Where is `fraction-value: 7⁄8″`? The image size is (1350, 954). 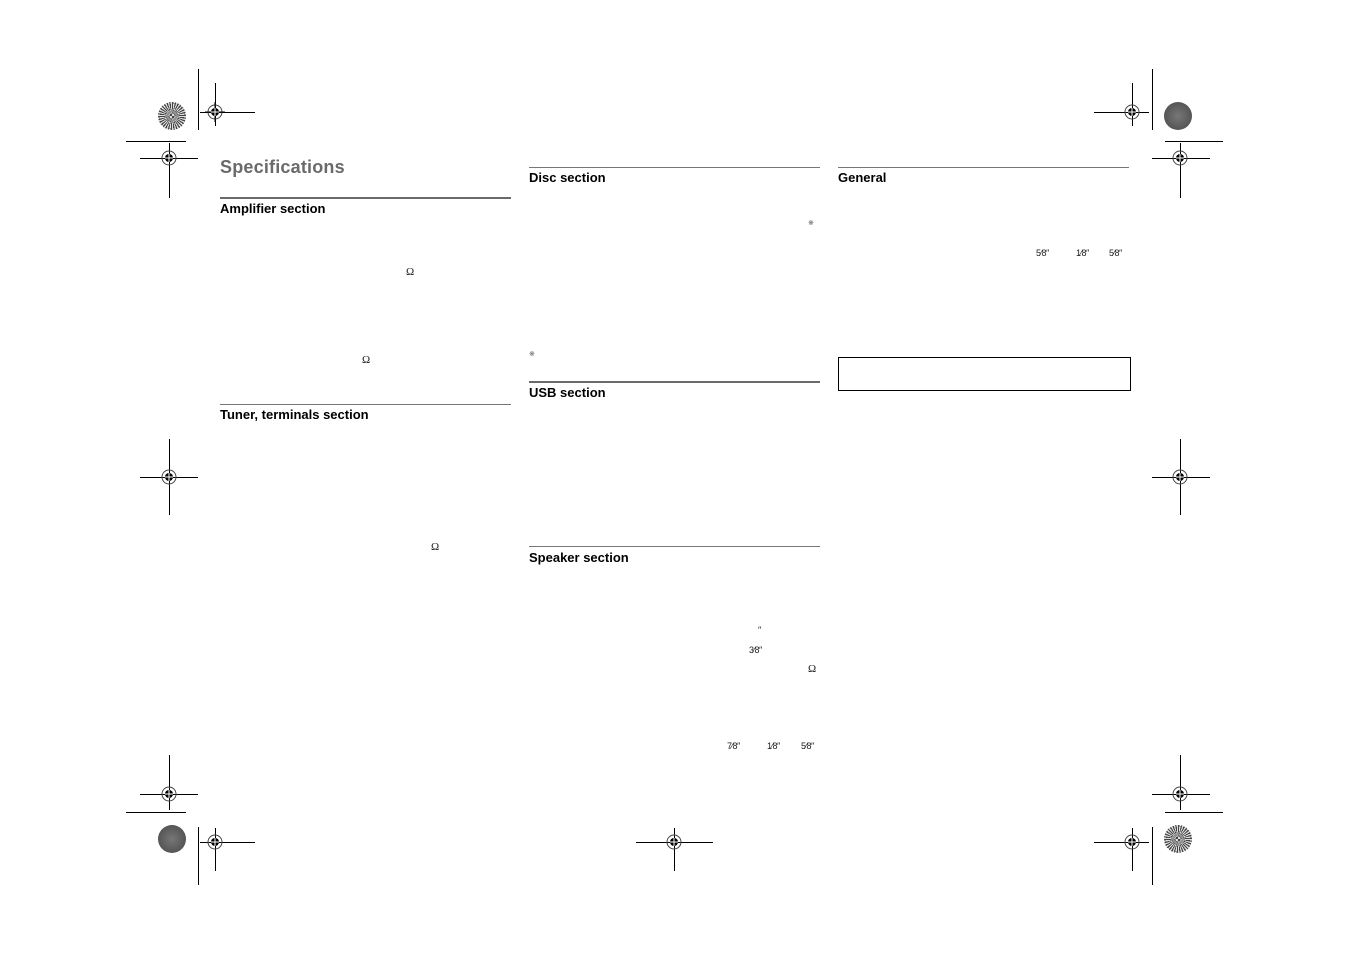 fraction-value: 7⁄8″ is located at coordinates (733, 746).